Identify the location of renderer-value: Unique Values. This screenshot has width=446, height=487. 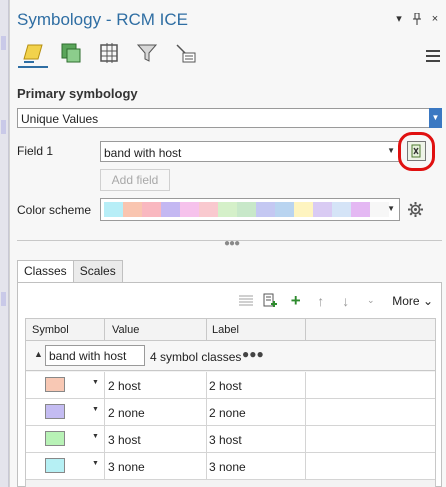
(60, 119).